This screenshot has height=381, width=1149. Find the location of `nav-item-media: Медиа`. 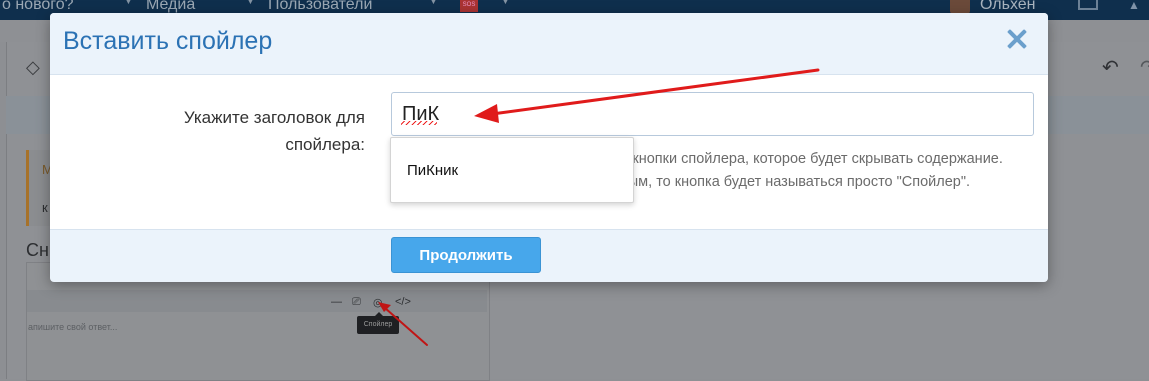

nav-item-media: Медиа is located at coordinates (170, 7).